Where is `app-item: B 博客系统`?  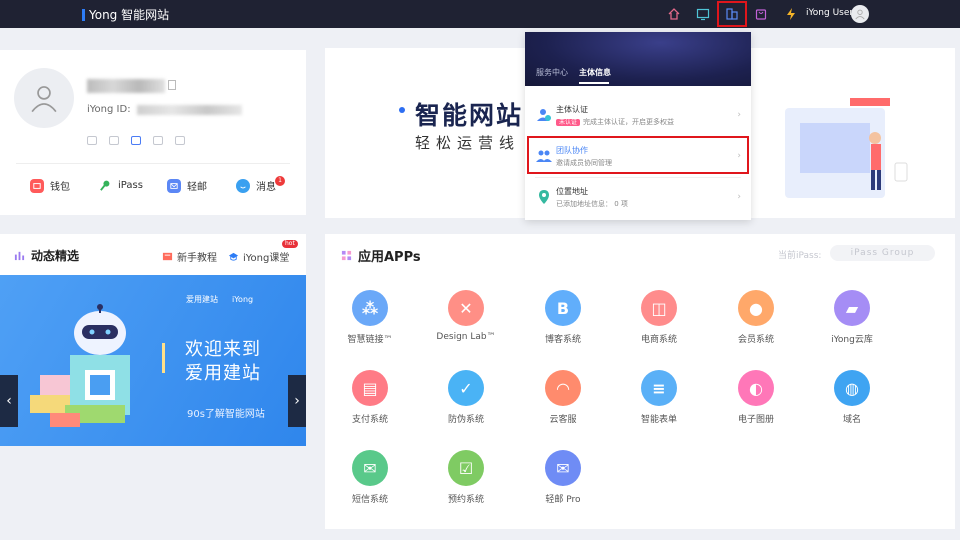
app-item: B 博客系统 is located at coordinates (563, 317).